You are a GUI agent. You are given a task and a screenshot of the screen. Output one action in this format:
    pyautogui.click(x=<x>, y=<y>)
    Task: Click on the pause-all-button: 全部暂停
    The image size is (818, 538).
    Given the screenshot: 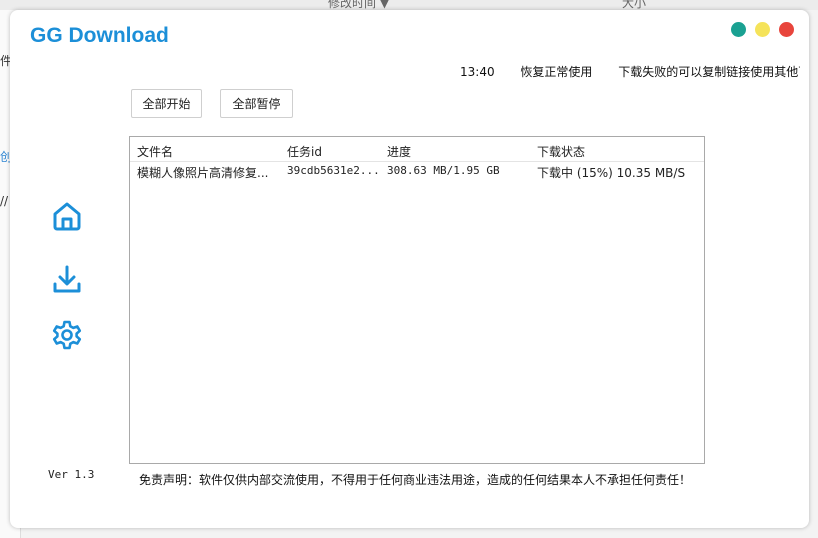 What is the action you would take?
    pyautogui.click(x=256, y=103)
    